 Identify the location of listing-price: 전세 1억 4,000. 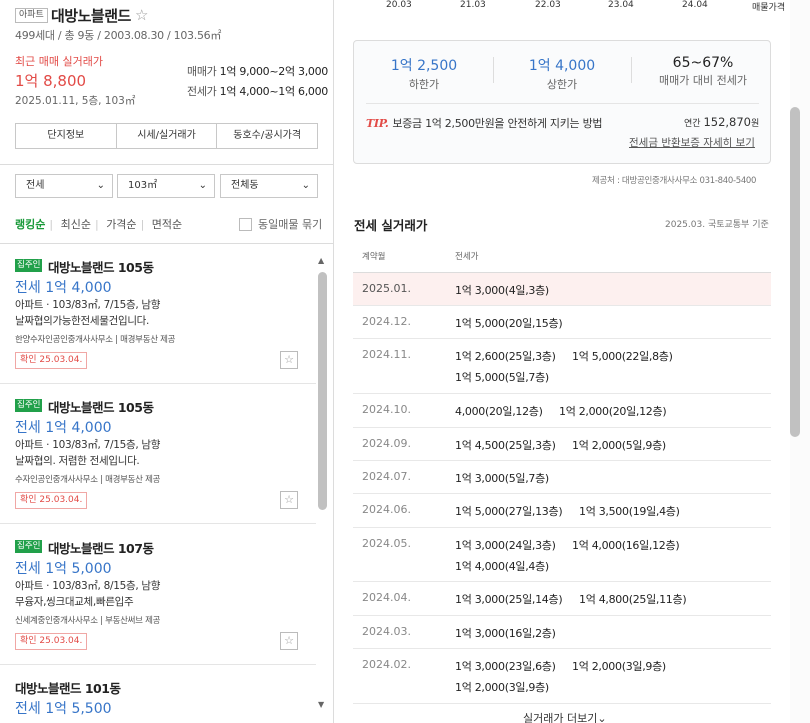
(63, 428).